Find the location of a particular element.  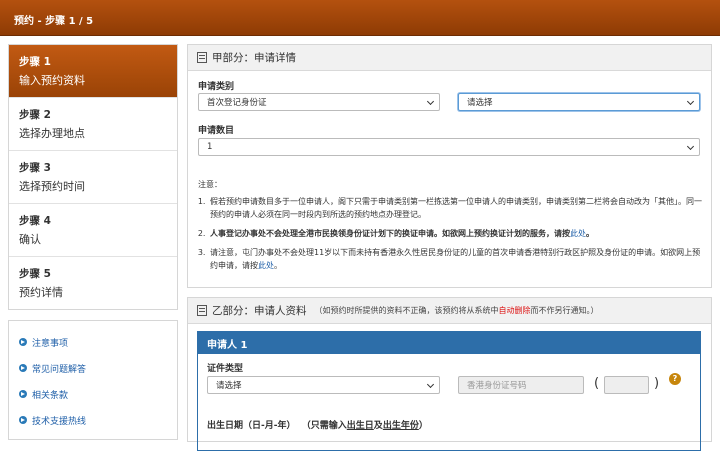

step-1: 步骤 1 输入预约资料 is located at coordinates (93, 71).